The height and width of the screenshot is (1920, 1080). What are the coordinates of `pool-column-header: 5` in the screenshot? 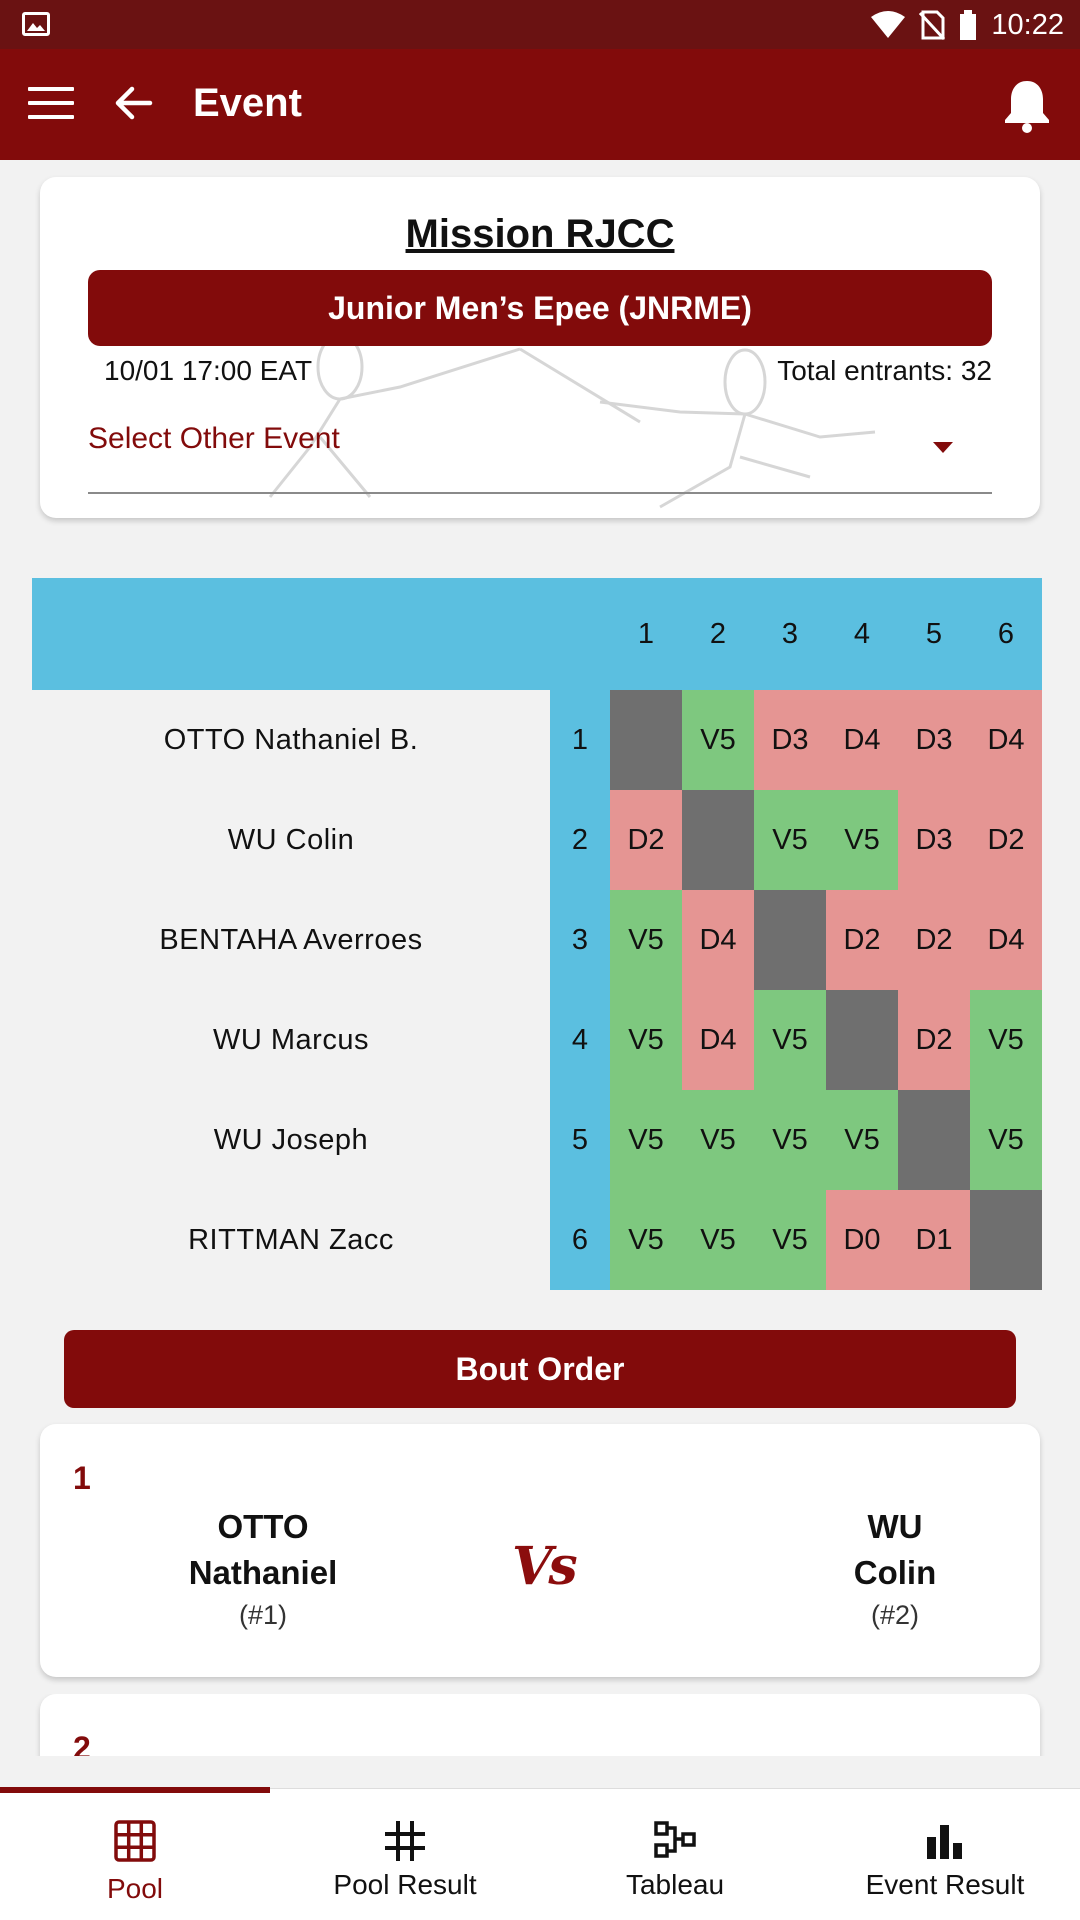 It's located at (934, 634).